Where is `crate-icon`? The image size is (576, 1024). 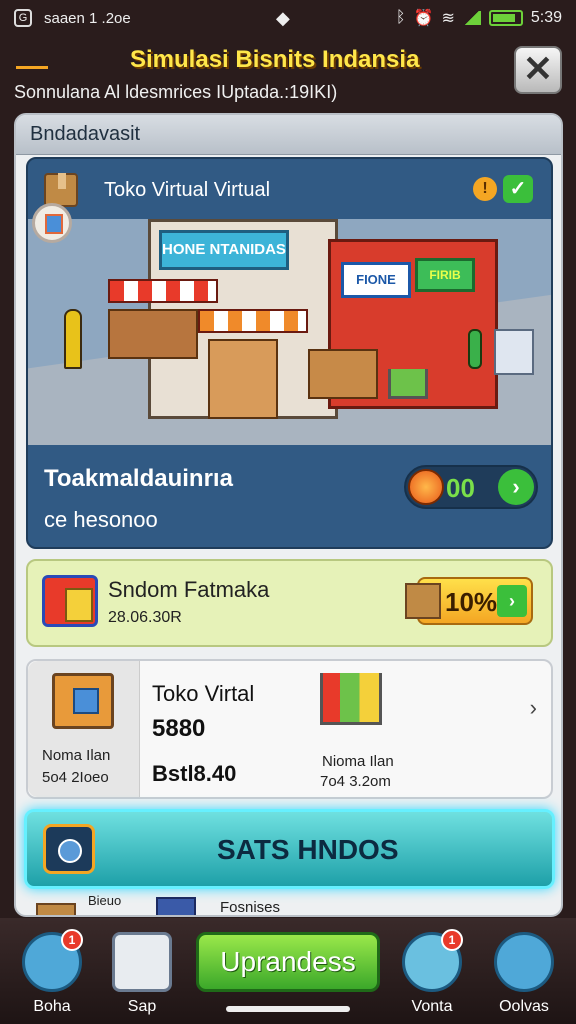
crate-icon is located at coordinates (83, 701).